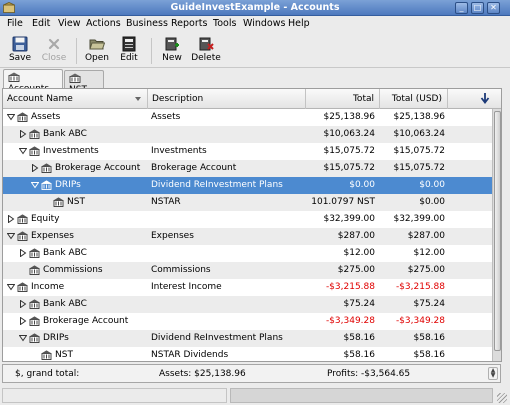 The height and width of the screenshot is (405, 510). What do you see at coordinates (247, 134) in the screenshot?
I see `account-row: Bank ABC $10,063.24 $10,063.24` at bounding box center [247, 134].